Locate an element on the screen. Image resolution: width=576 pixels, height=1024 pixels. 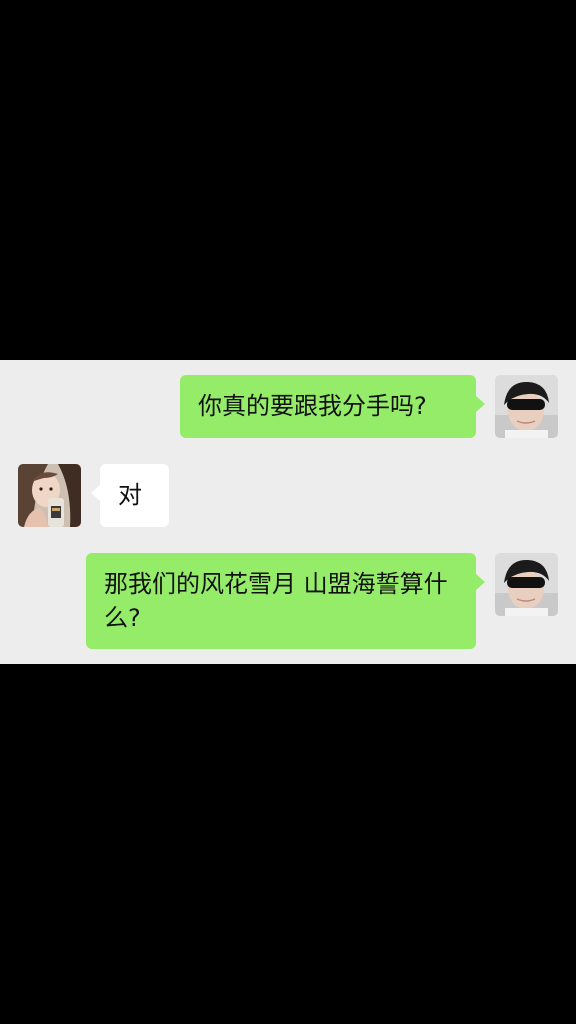
outgoing-message-bubble: 那我们的风花雪月 山盟海誓算什么? is located at coordinates (281, 601).